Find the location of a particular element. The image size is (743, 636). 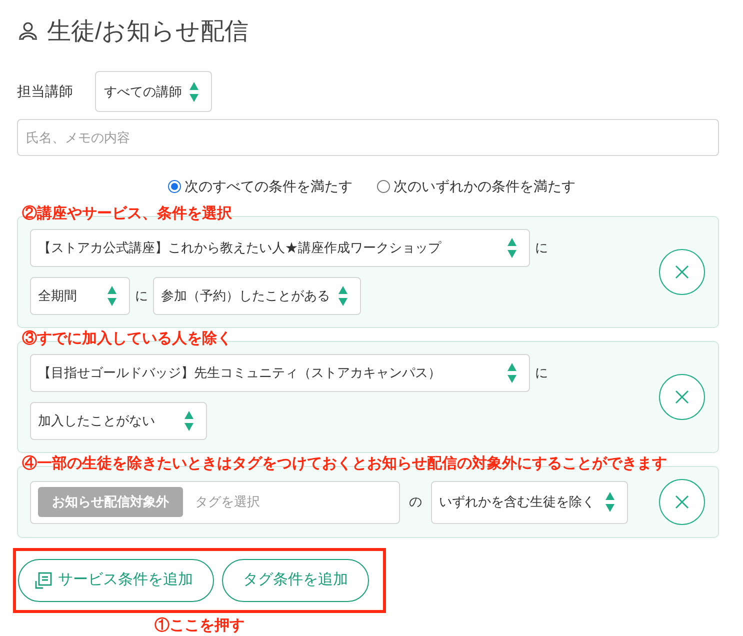

tag-placeholder: タグを選択 is located at coordinates (227, 502).